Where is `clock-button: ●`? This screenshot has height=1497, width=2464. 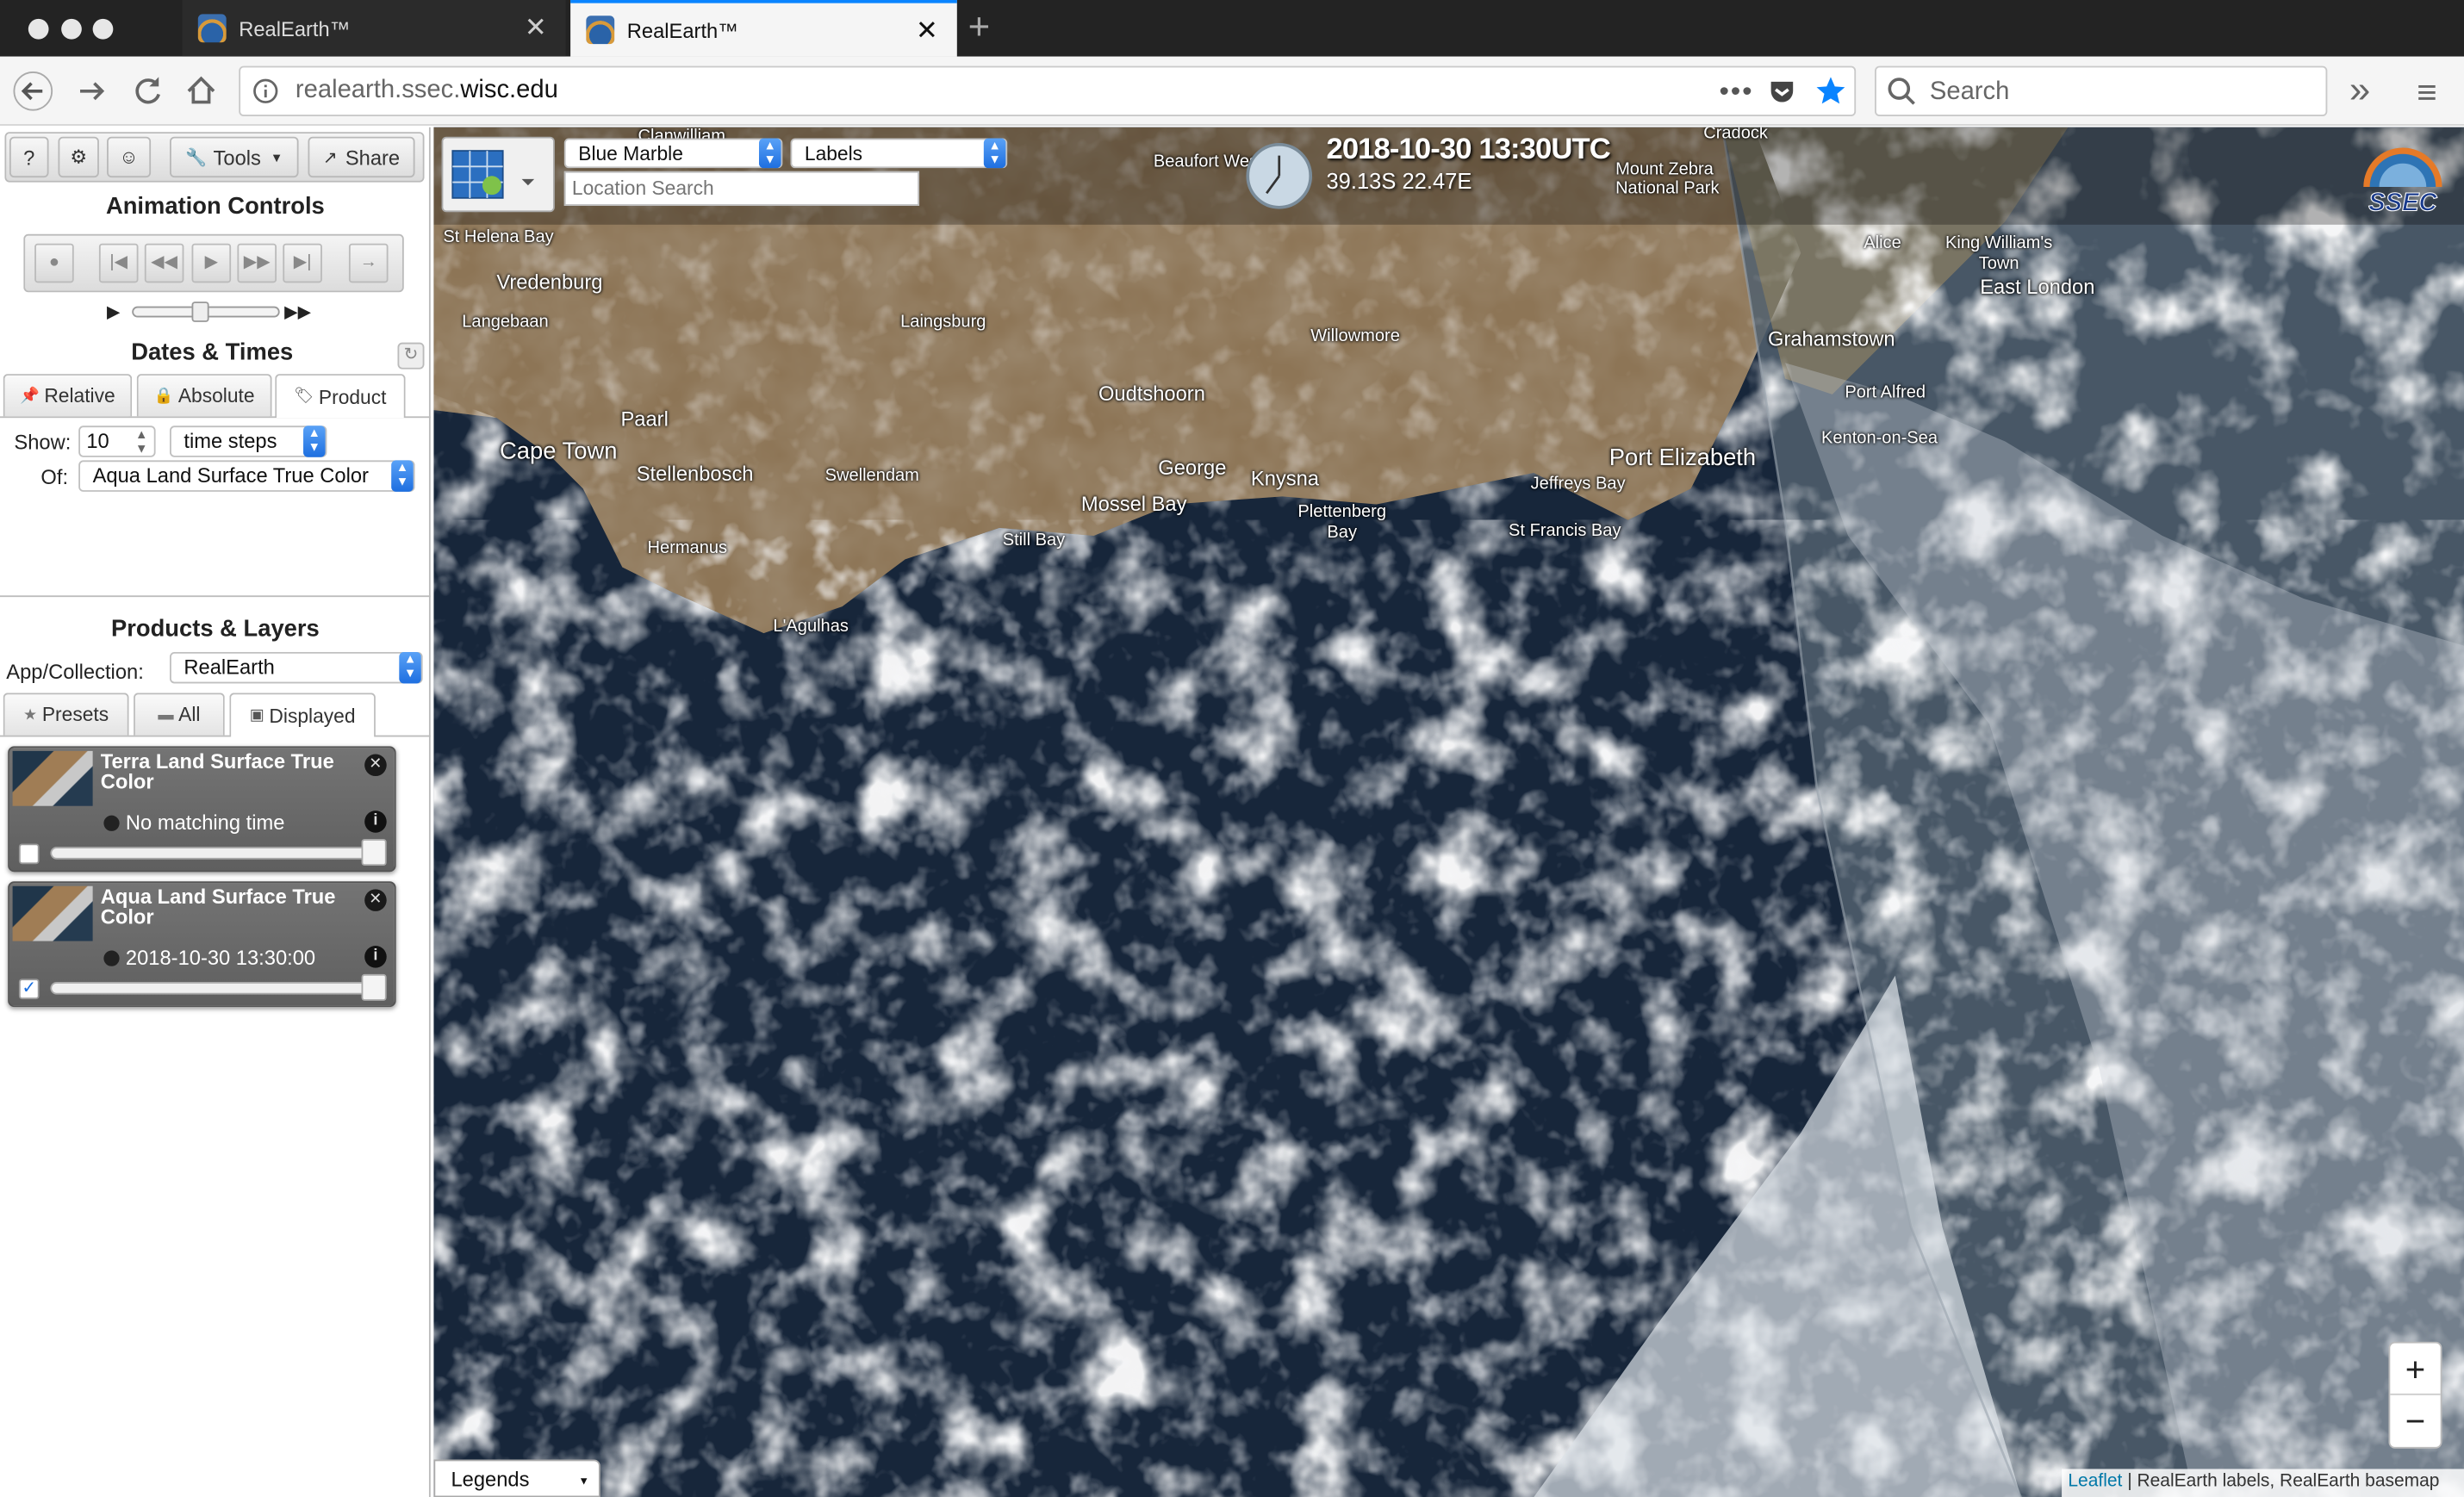
clock-button: ● is located at coordinates (54, 263).